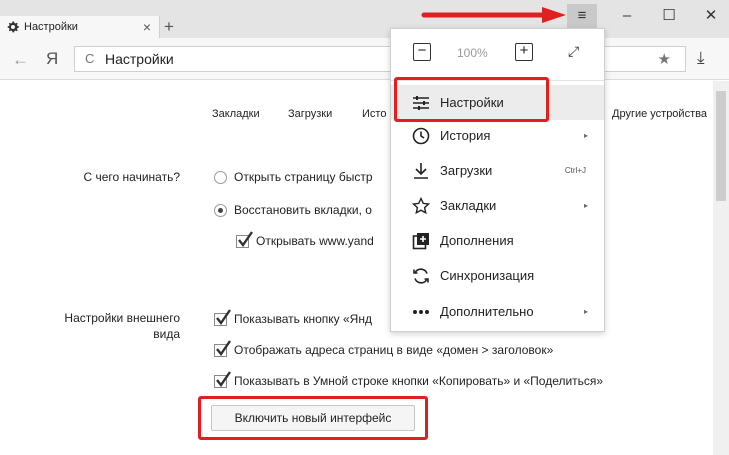 Image resolution: width=729 pixels, height=455 pixels. What do you see at coordinates (524, 52) in the screenshot?
I see `zoom-in-button: +` at bounding box center [524, 52].